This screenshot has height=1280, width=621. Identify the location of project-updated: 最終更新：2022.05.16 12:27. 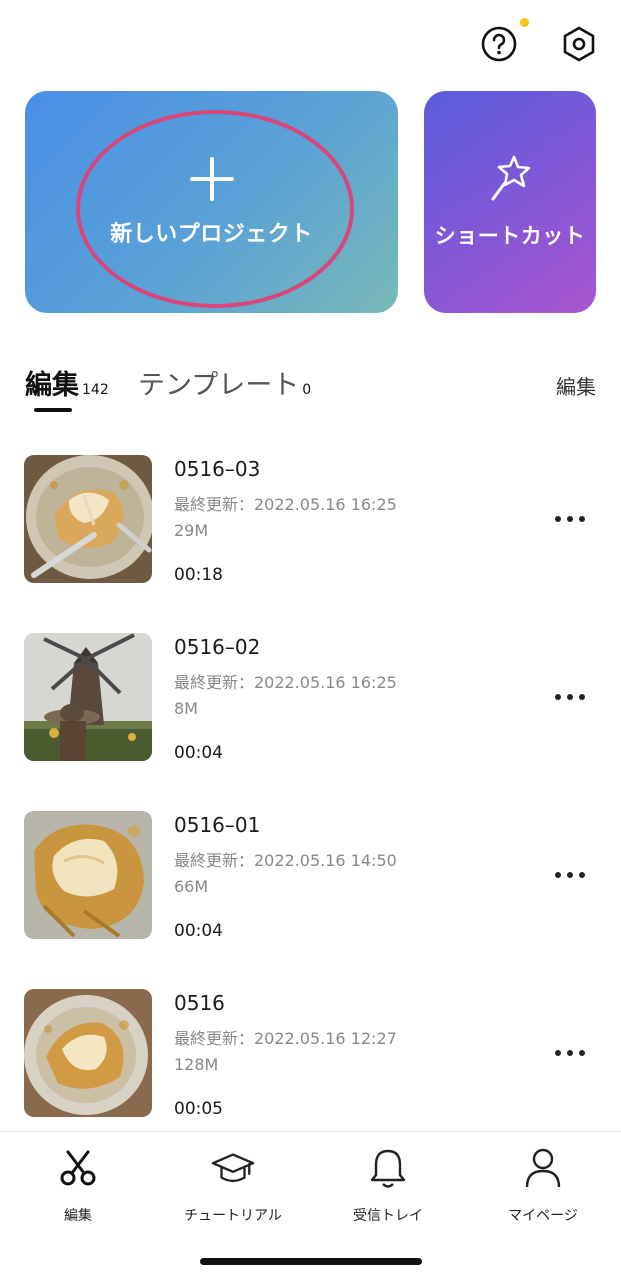
(285, 1038).